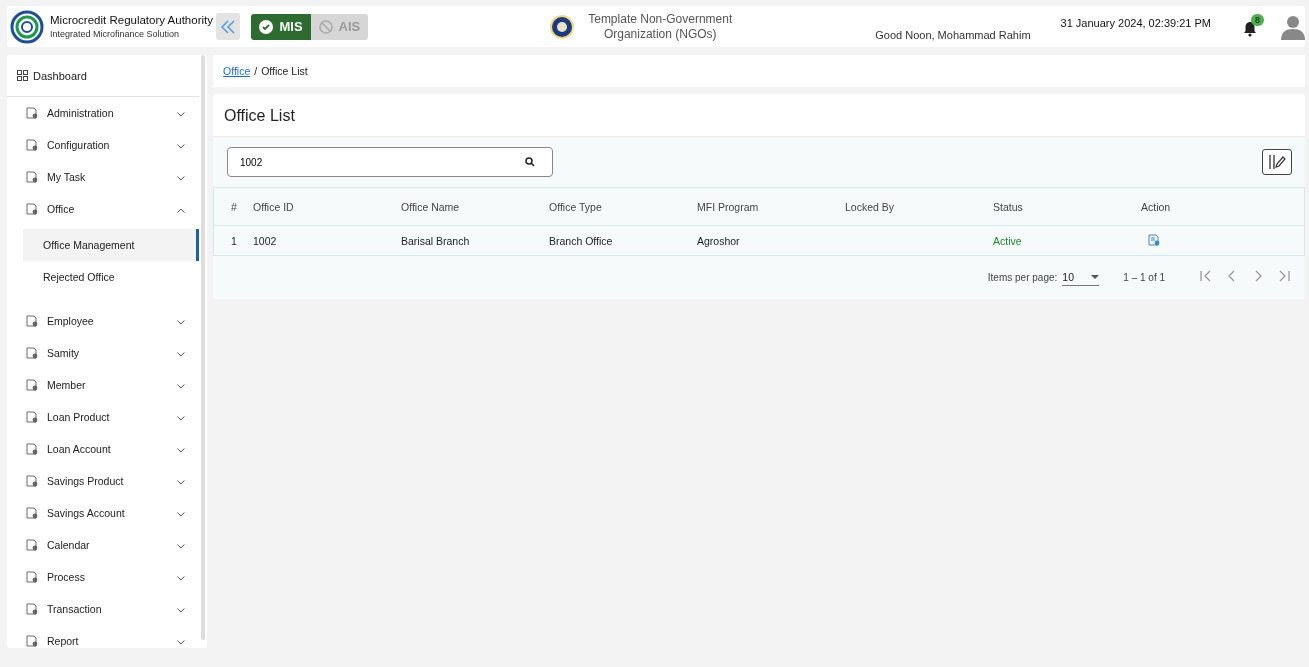  What do you see at coordinates (237, 71) in the screenshot?
I see `breadcrumb-link: Office` at bounding box center [237, 71].